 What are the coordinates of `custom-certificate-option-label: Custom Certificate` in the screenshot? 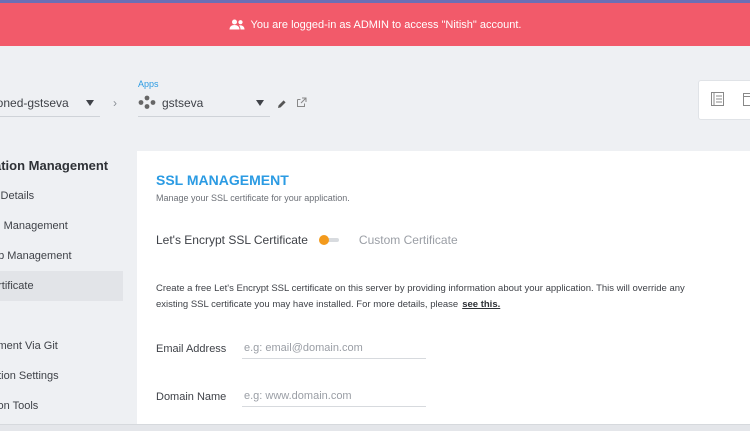 It's located at (408, 240).